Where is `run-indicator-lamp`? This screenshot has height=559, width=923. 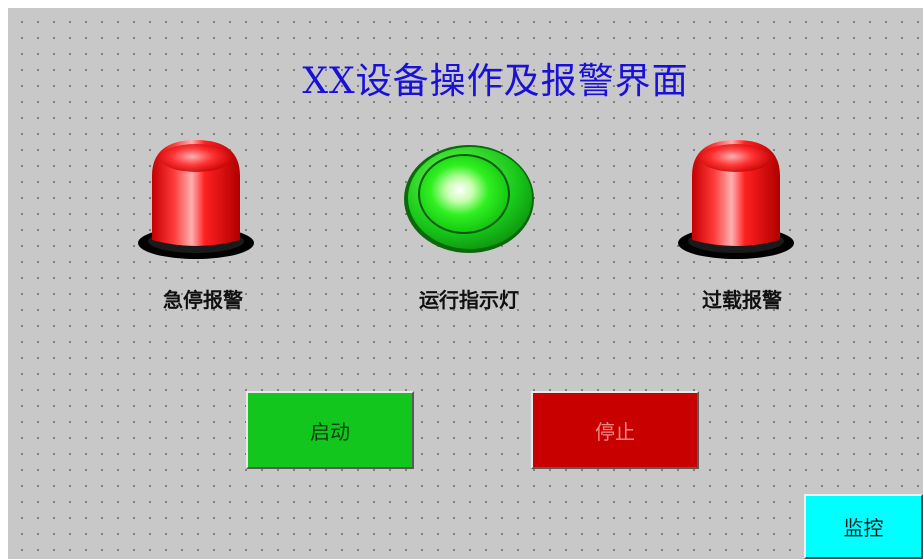 run-indicator-lamp is located at coordinates (469, 199).